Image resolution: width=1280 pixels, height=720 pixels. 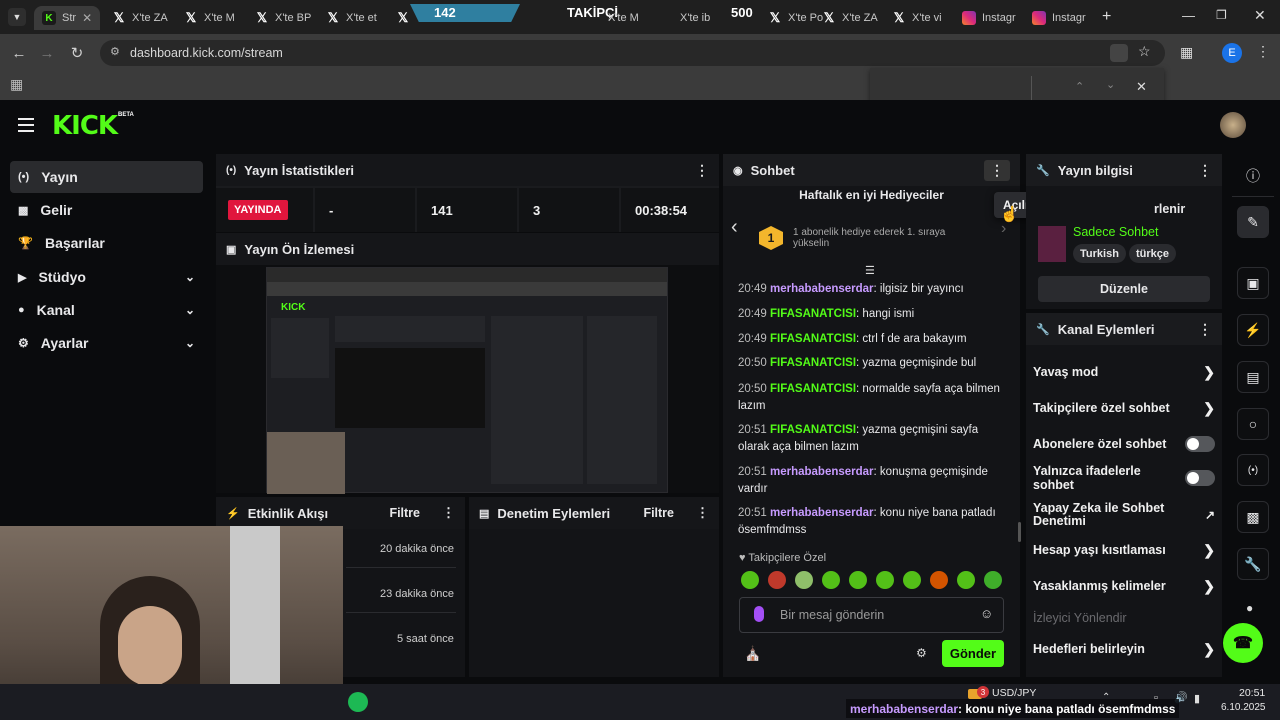 I want to click on tab-x-2: 𝕏 X'te M, so click(x=212, y=18).